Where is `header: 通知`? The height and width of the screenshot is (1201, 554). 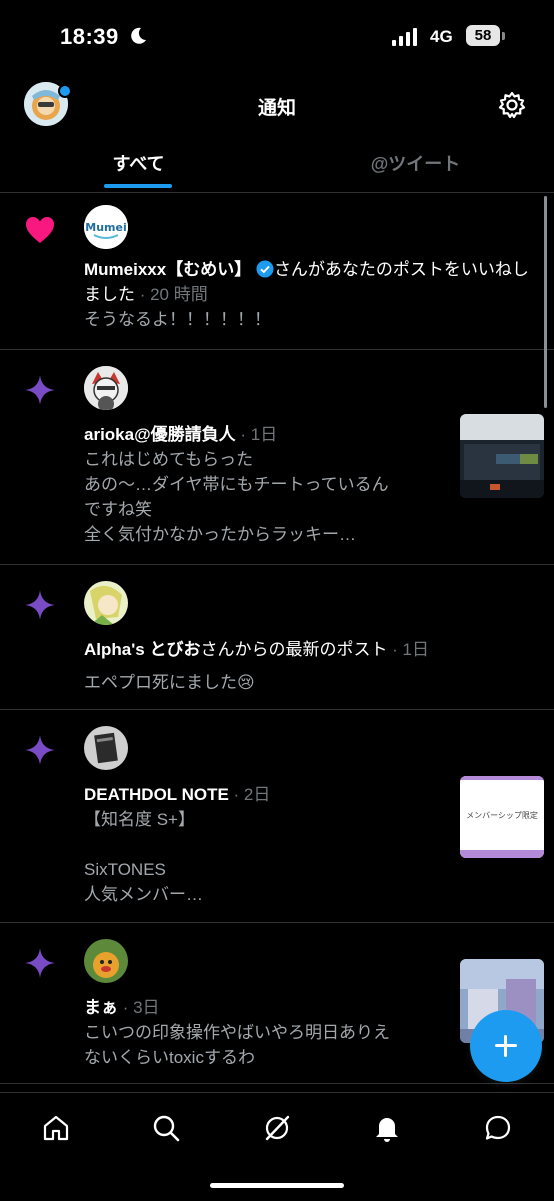 header: 通知 is located at coordinates (277, 106).